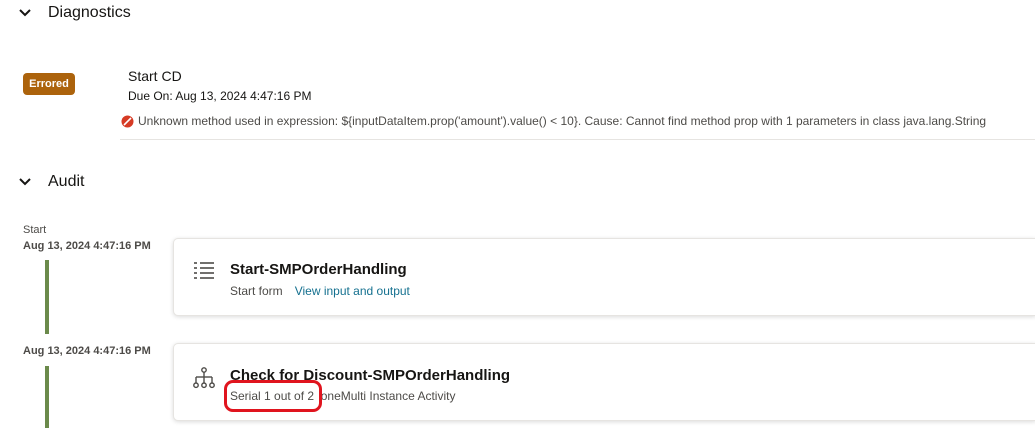  What do you see at coordinates (66, 181) in the screenshot?
I see `audit-title: Audit` at bounding box center [66, 181].